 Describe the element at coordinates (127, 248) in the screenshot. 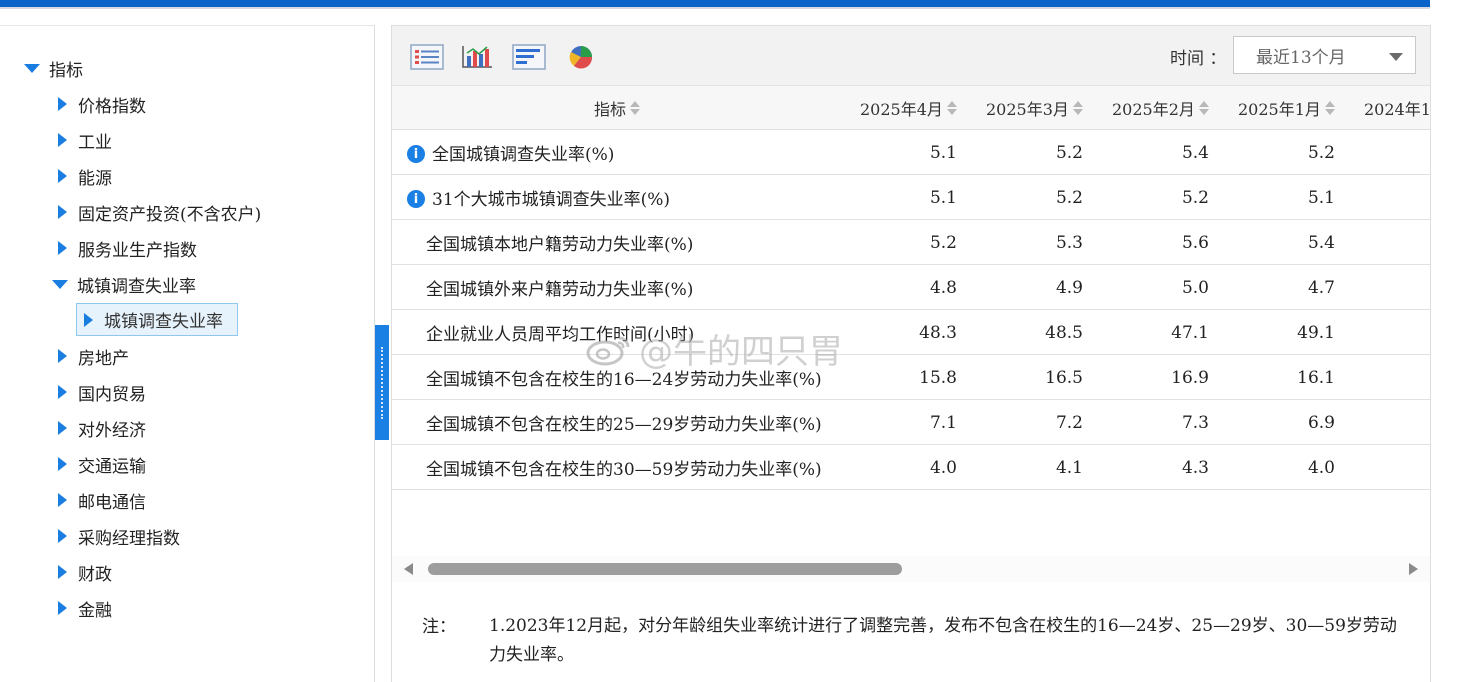

I see `tree-item-services-index: 服务业生产指数` at that location.